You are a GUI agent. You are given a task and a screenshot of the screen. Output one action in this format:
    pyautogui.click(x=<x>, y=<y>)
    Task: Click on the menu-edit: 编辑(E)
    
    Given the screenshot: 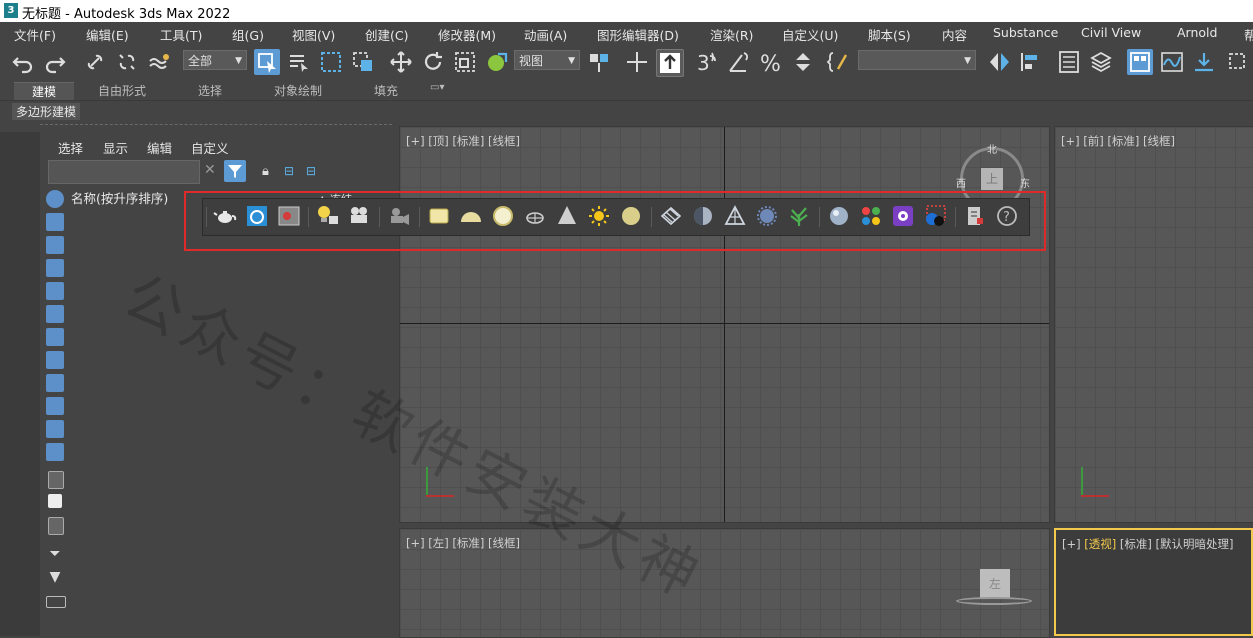 What is the action you would take?
    pyautogui.click(x=107, y=34)
    